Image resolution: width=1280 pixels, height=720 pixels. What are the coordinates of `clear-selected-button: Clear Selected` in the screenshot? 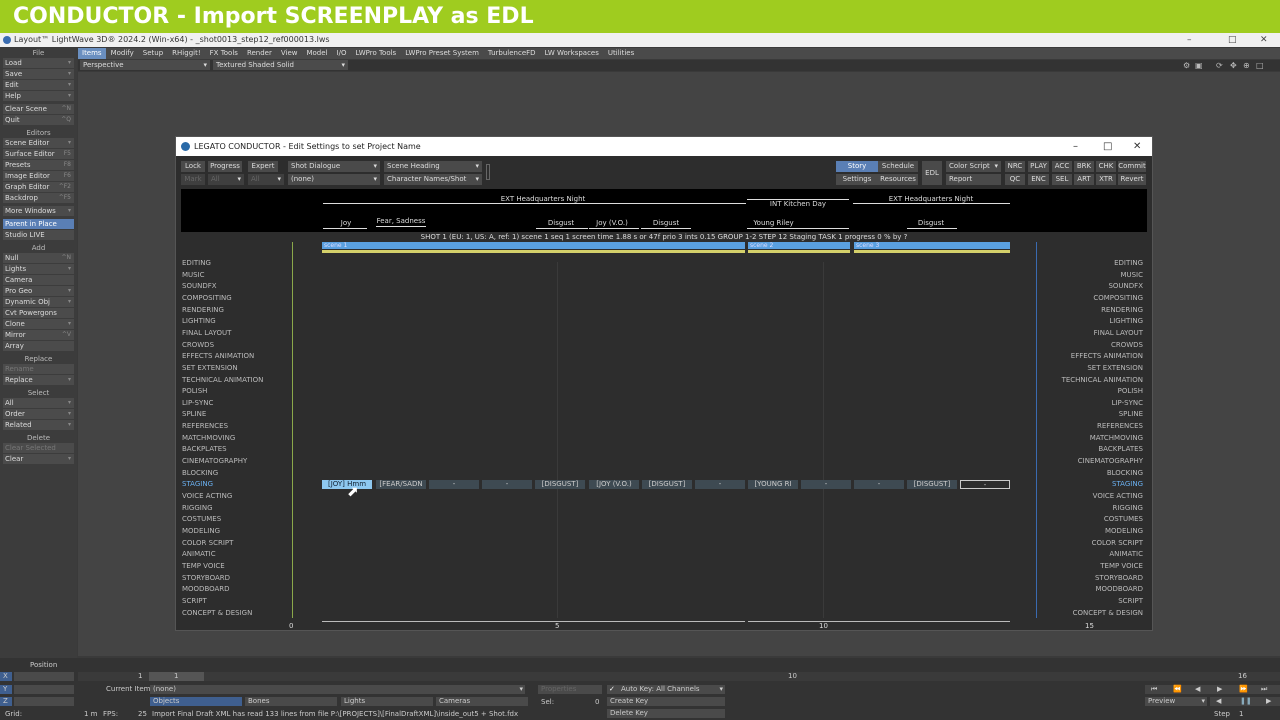 It's located at (38, 448).